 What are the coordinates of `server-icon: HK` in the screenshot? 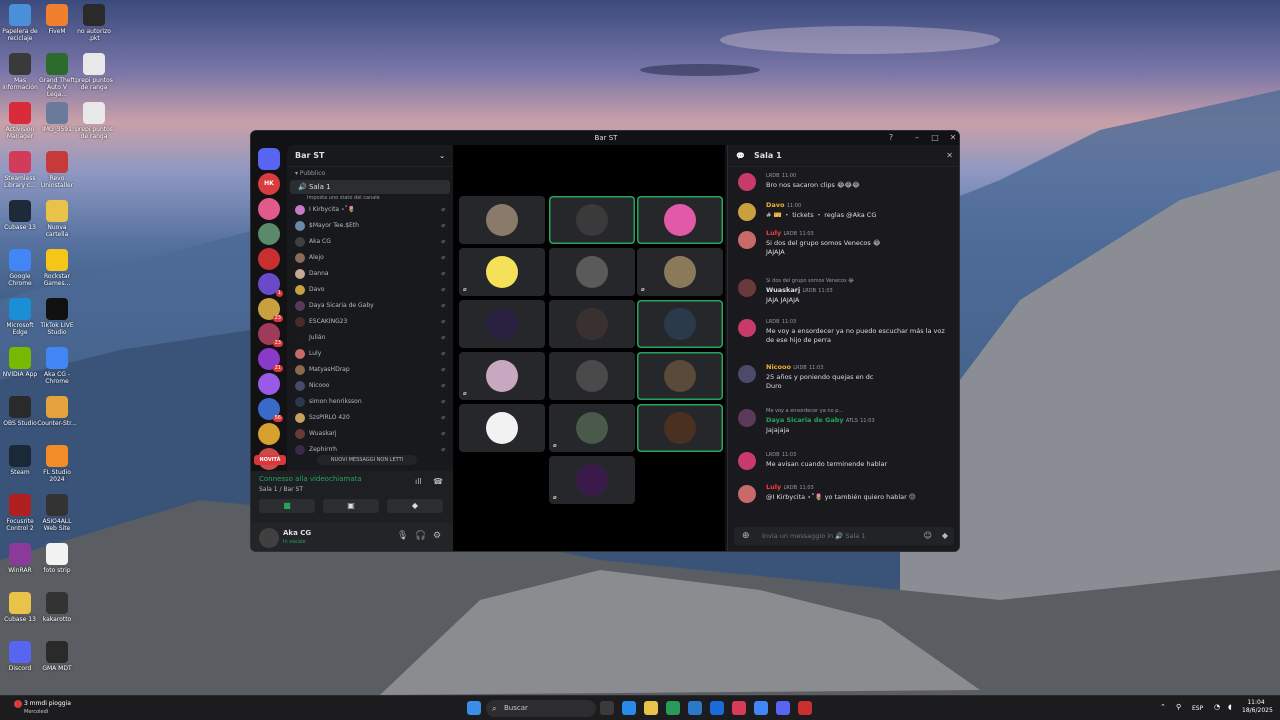 It's located at (269, 184).